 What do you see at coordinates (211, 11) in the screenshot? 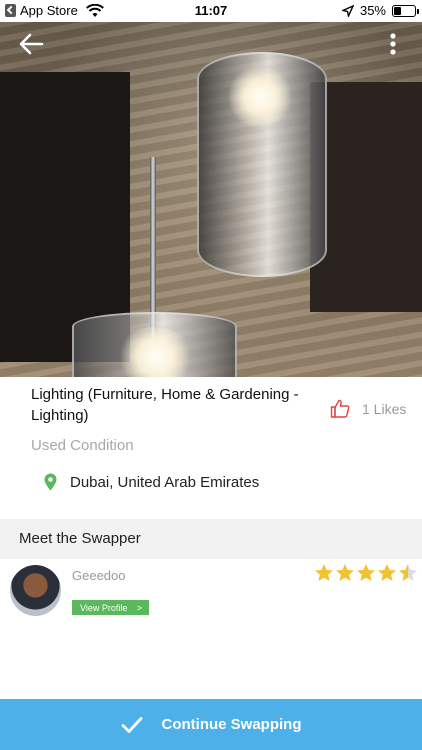
I see `status-bar: App Store 11:07 35%` at bounding box center [211, 11].